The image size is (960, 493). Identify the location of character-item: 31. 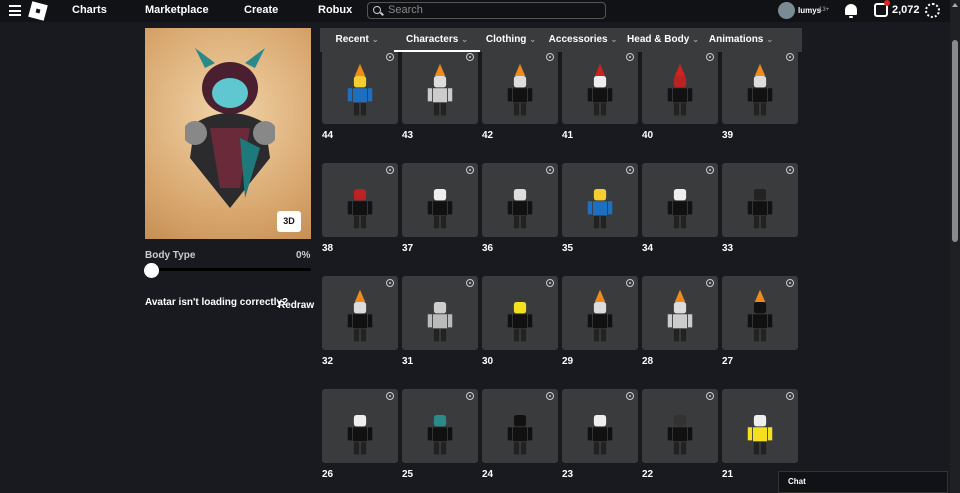
(440, 321).